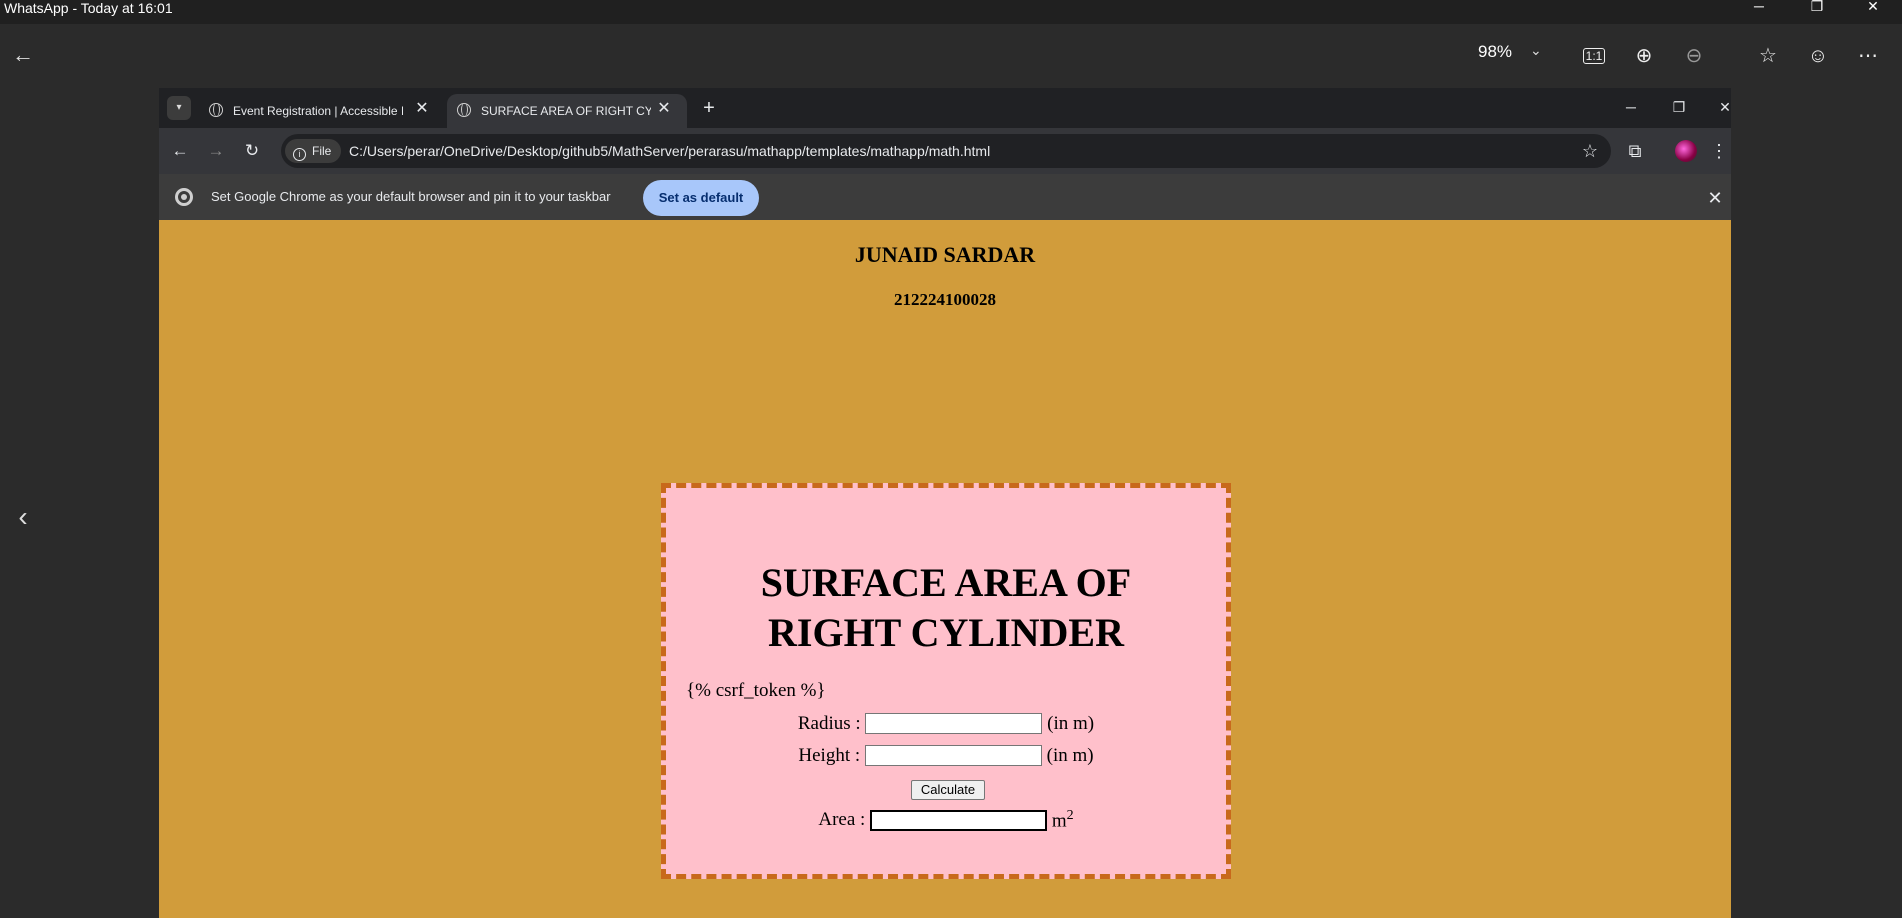 The height and width of the screenshot is (918, 1902). What do you see at coordinates (1694, 56) in the screenshot?
I see `zoom-out-icon: ⊖` at bounding box center [1694, 56].